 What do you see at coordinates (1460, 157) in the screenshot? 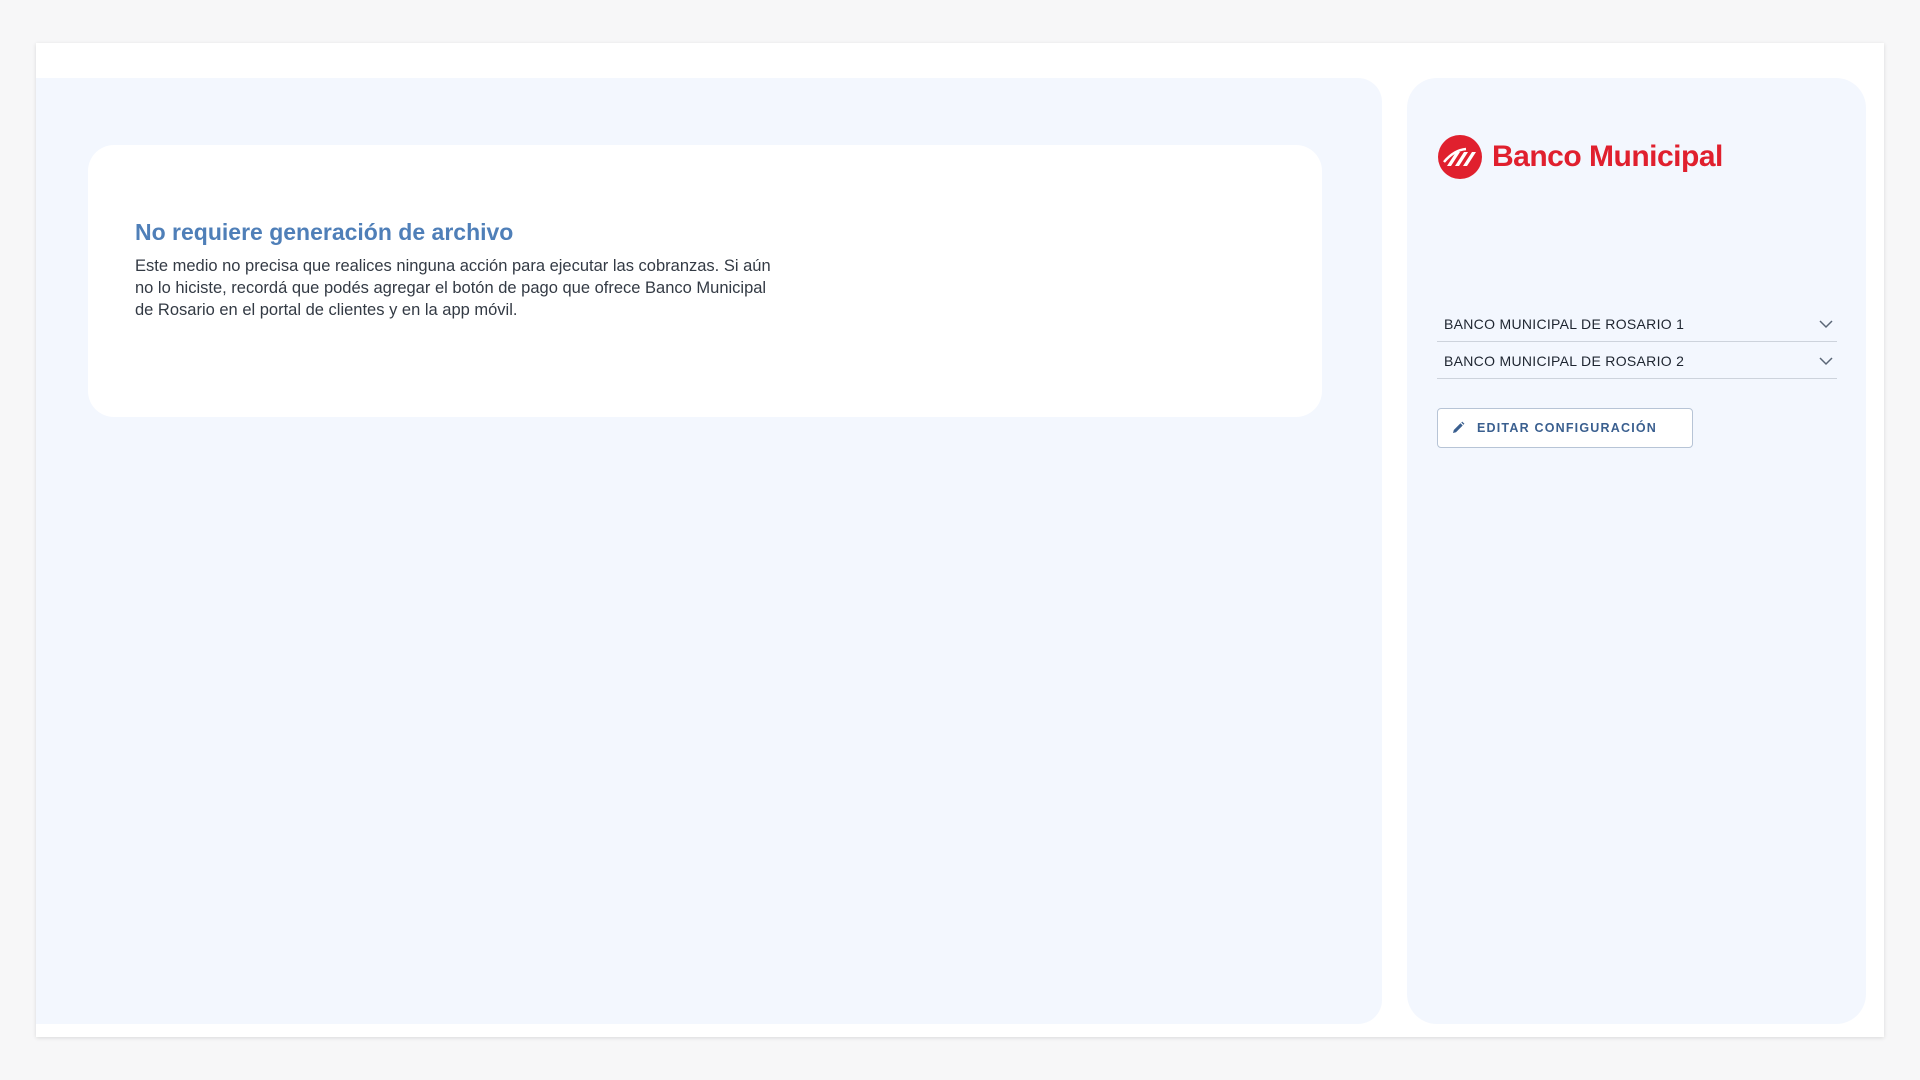
I see `banco-municipal-logo-icon` at bounding box center [1460, 157].